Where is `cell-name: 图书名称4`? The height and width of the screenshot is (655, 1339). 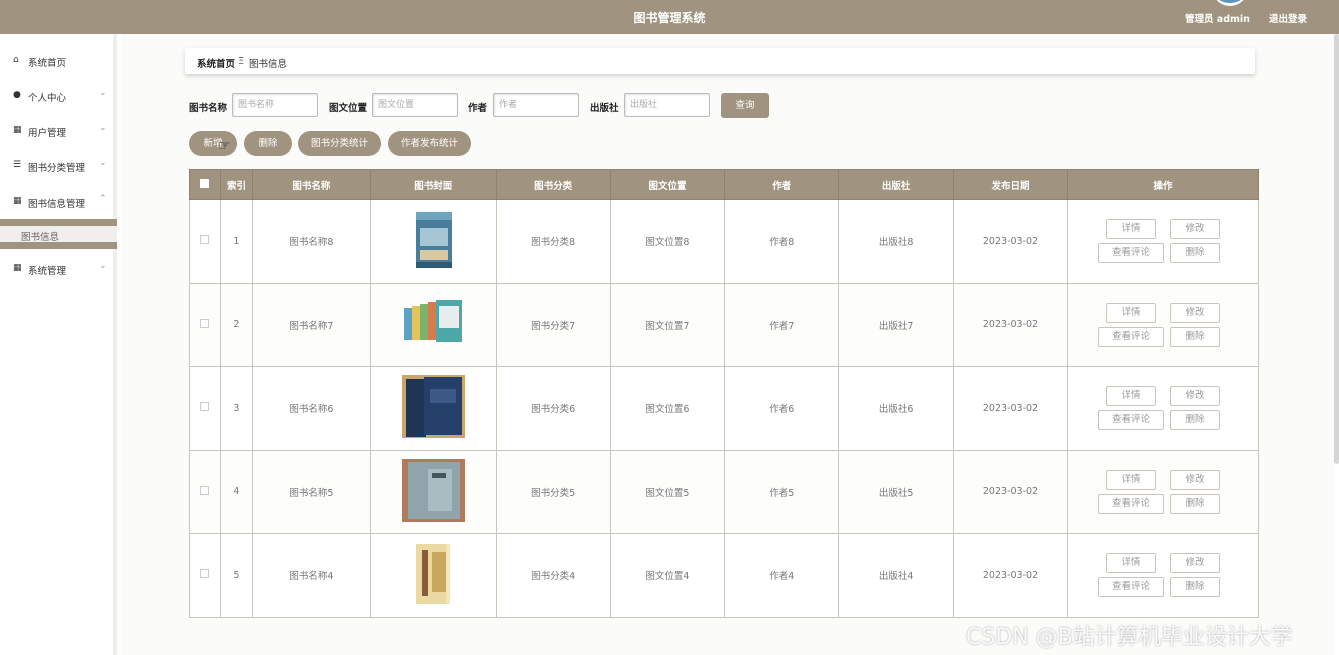 cell-name: 图书名称4 is located at coordinates (311, 575).